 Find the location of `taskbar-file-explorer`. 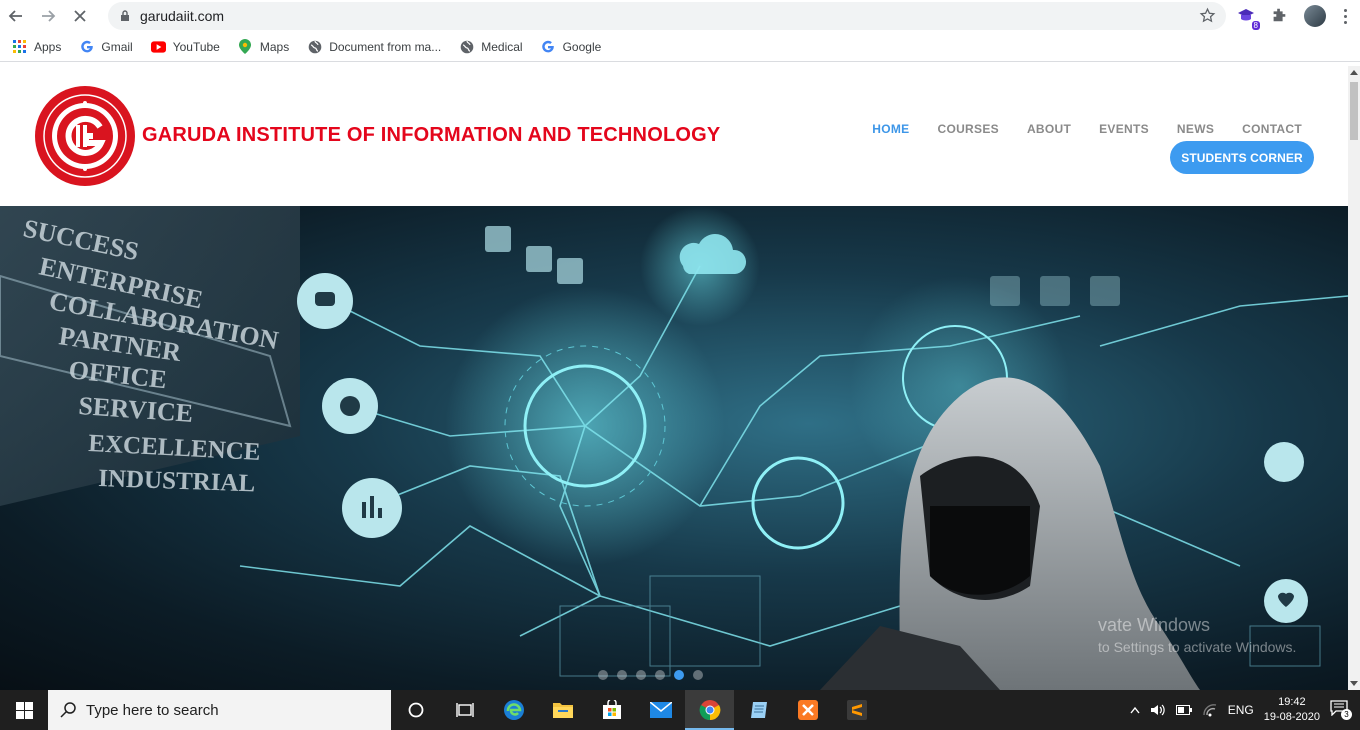

taskbar-file-explorer is located at coordinates (562, 710).